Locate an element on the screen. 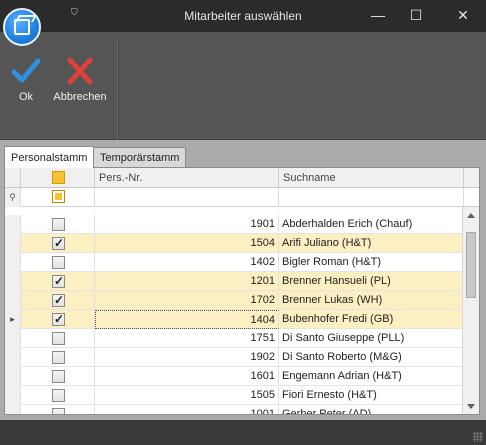 The width and height of the screenshot is (486, 445). table-row: ✓ 1702 Brenner Lukas (WH) is located at coordinates (234, 300).